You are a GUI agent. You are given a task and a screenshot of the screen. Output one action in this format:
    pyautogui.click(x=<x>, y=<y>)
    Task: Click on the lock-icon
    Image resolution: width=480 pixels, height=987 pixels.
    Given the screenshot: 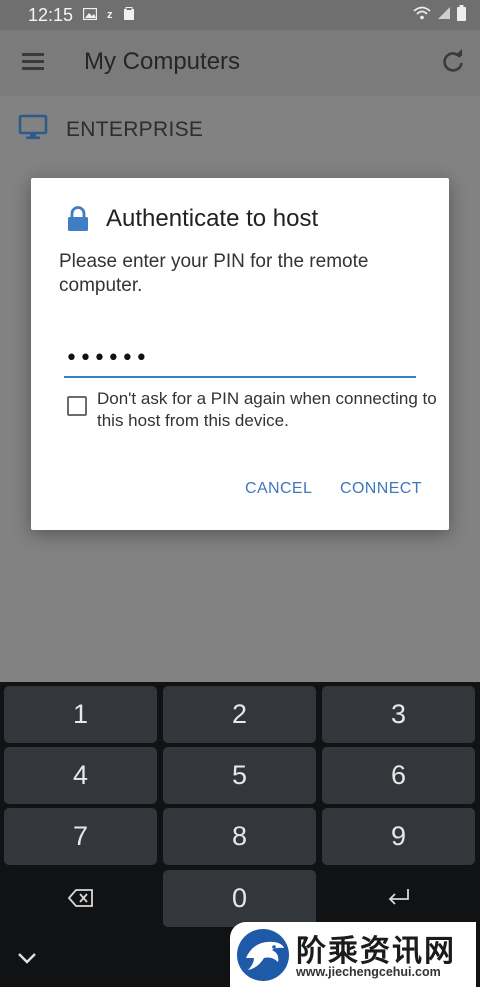 What is the action you would take?
    pyautogui.click(x=78, y=219)
    